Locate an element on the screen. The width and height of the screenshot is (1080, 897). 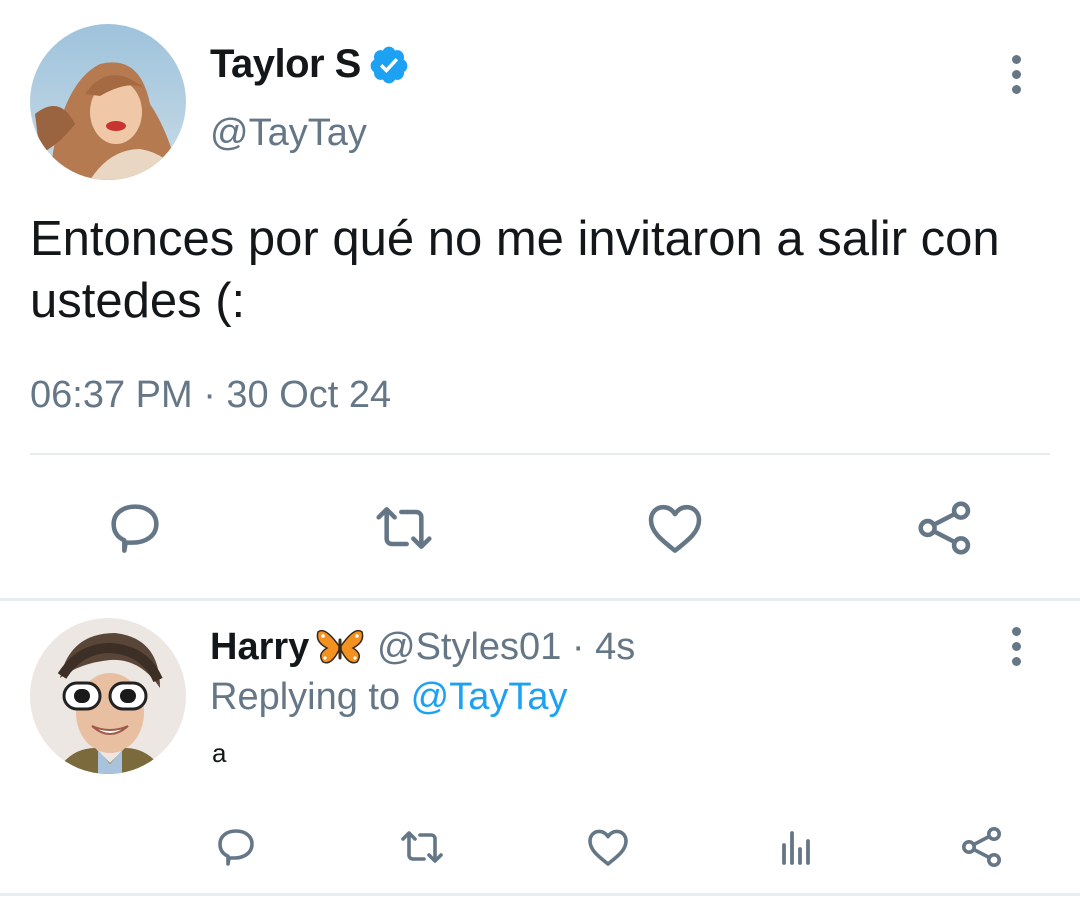
author-handle: @TayTay is located at coordinates (288, 133).